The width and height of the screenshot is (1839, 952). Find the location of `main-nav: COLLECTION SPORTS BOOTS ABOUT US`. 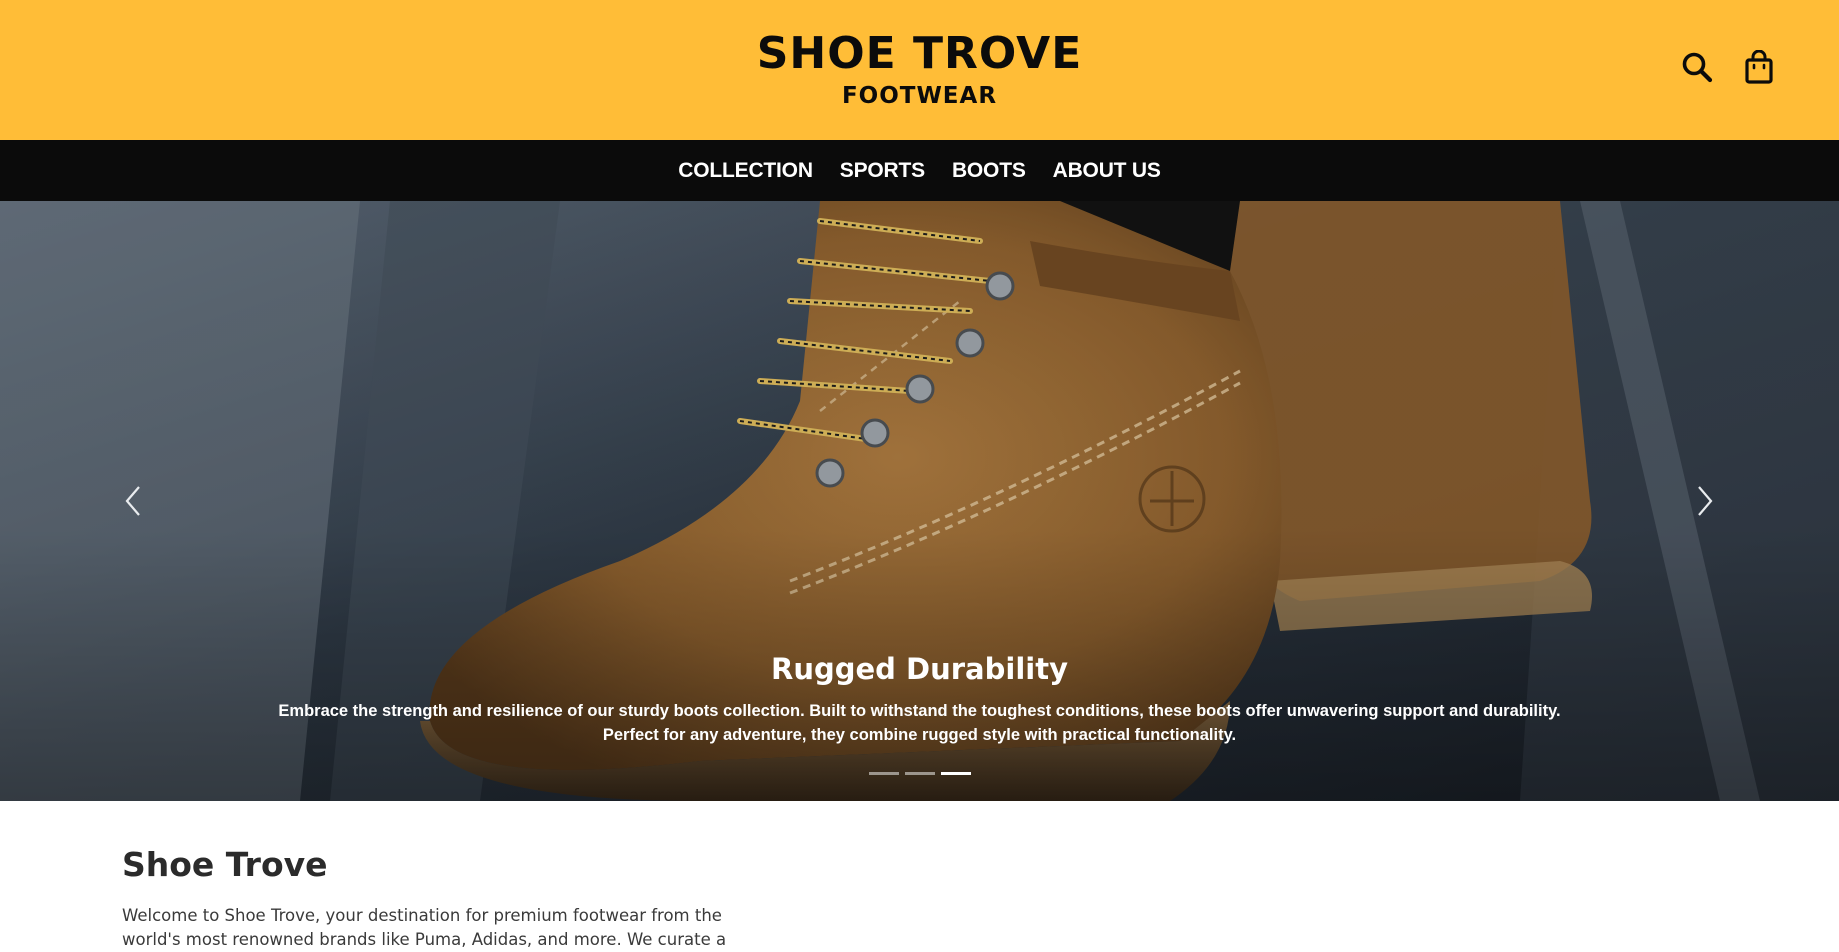

main-nav: COLLECTION SPORTS BOOTS ABOUT US is located at coordinates (919, 170).